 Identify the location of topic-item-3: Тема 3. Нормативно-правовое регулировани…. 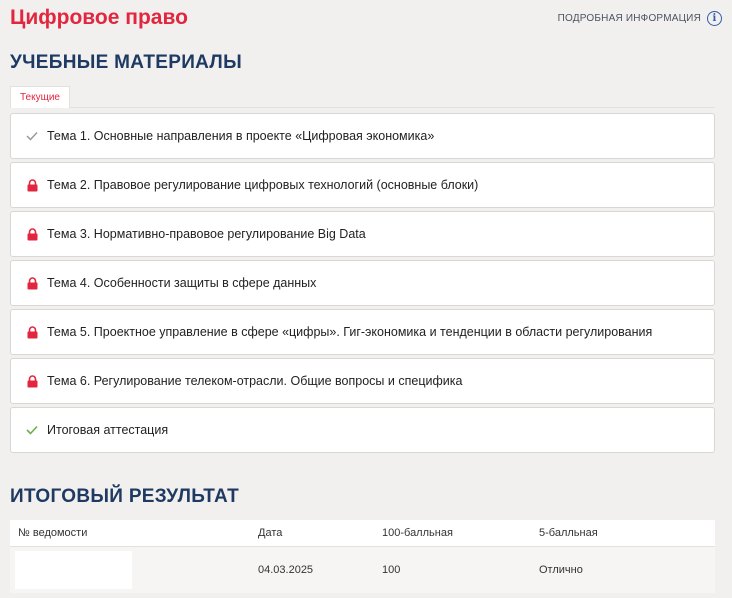
(362, 234).